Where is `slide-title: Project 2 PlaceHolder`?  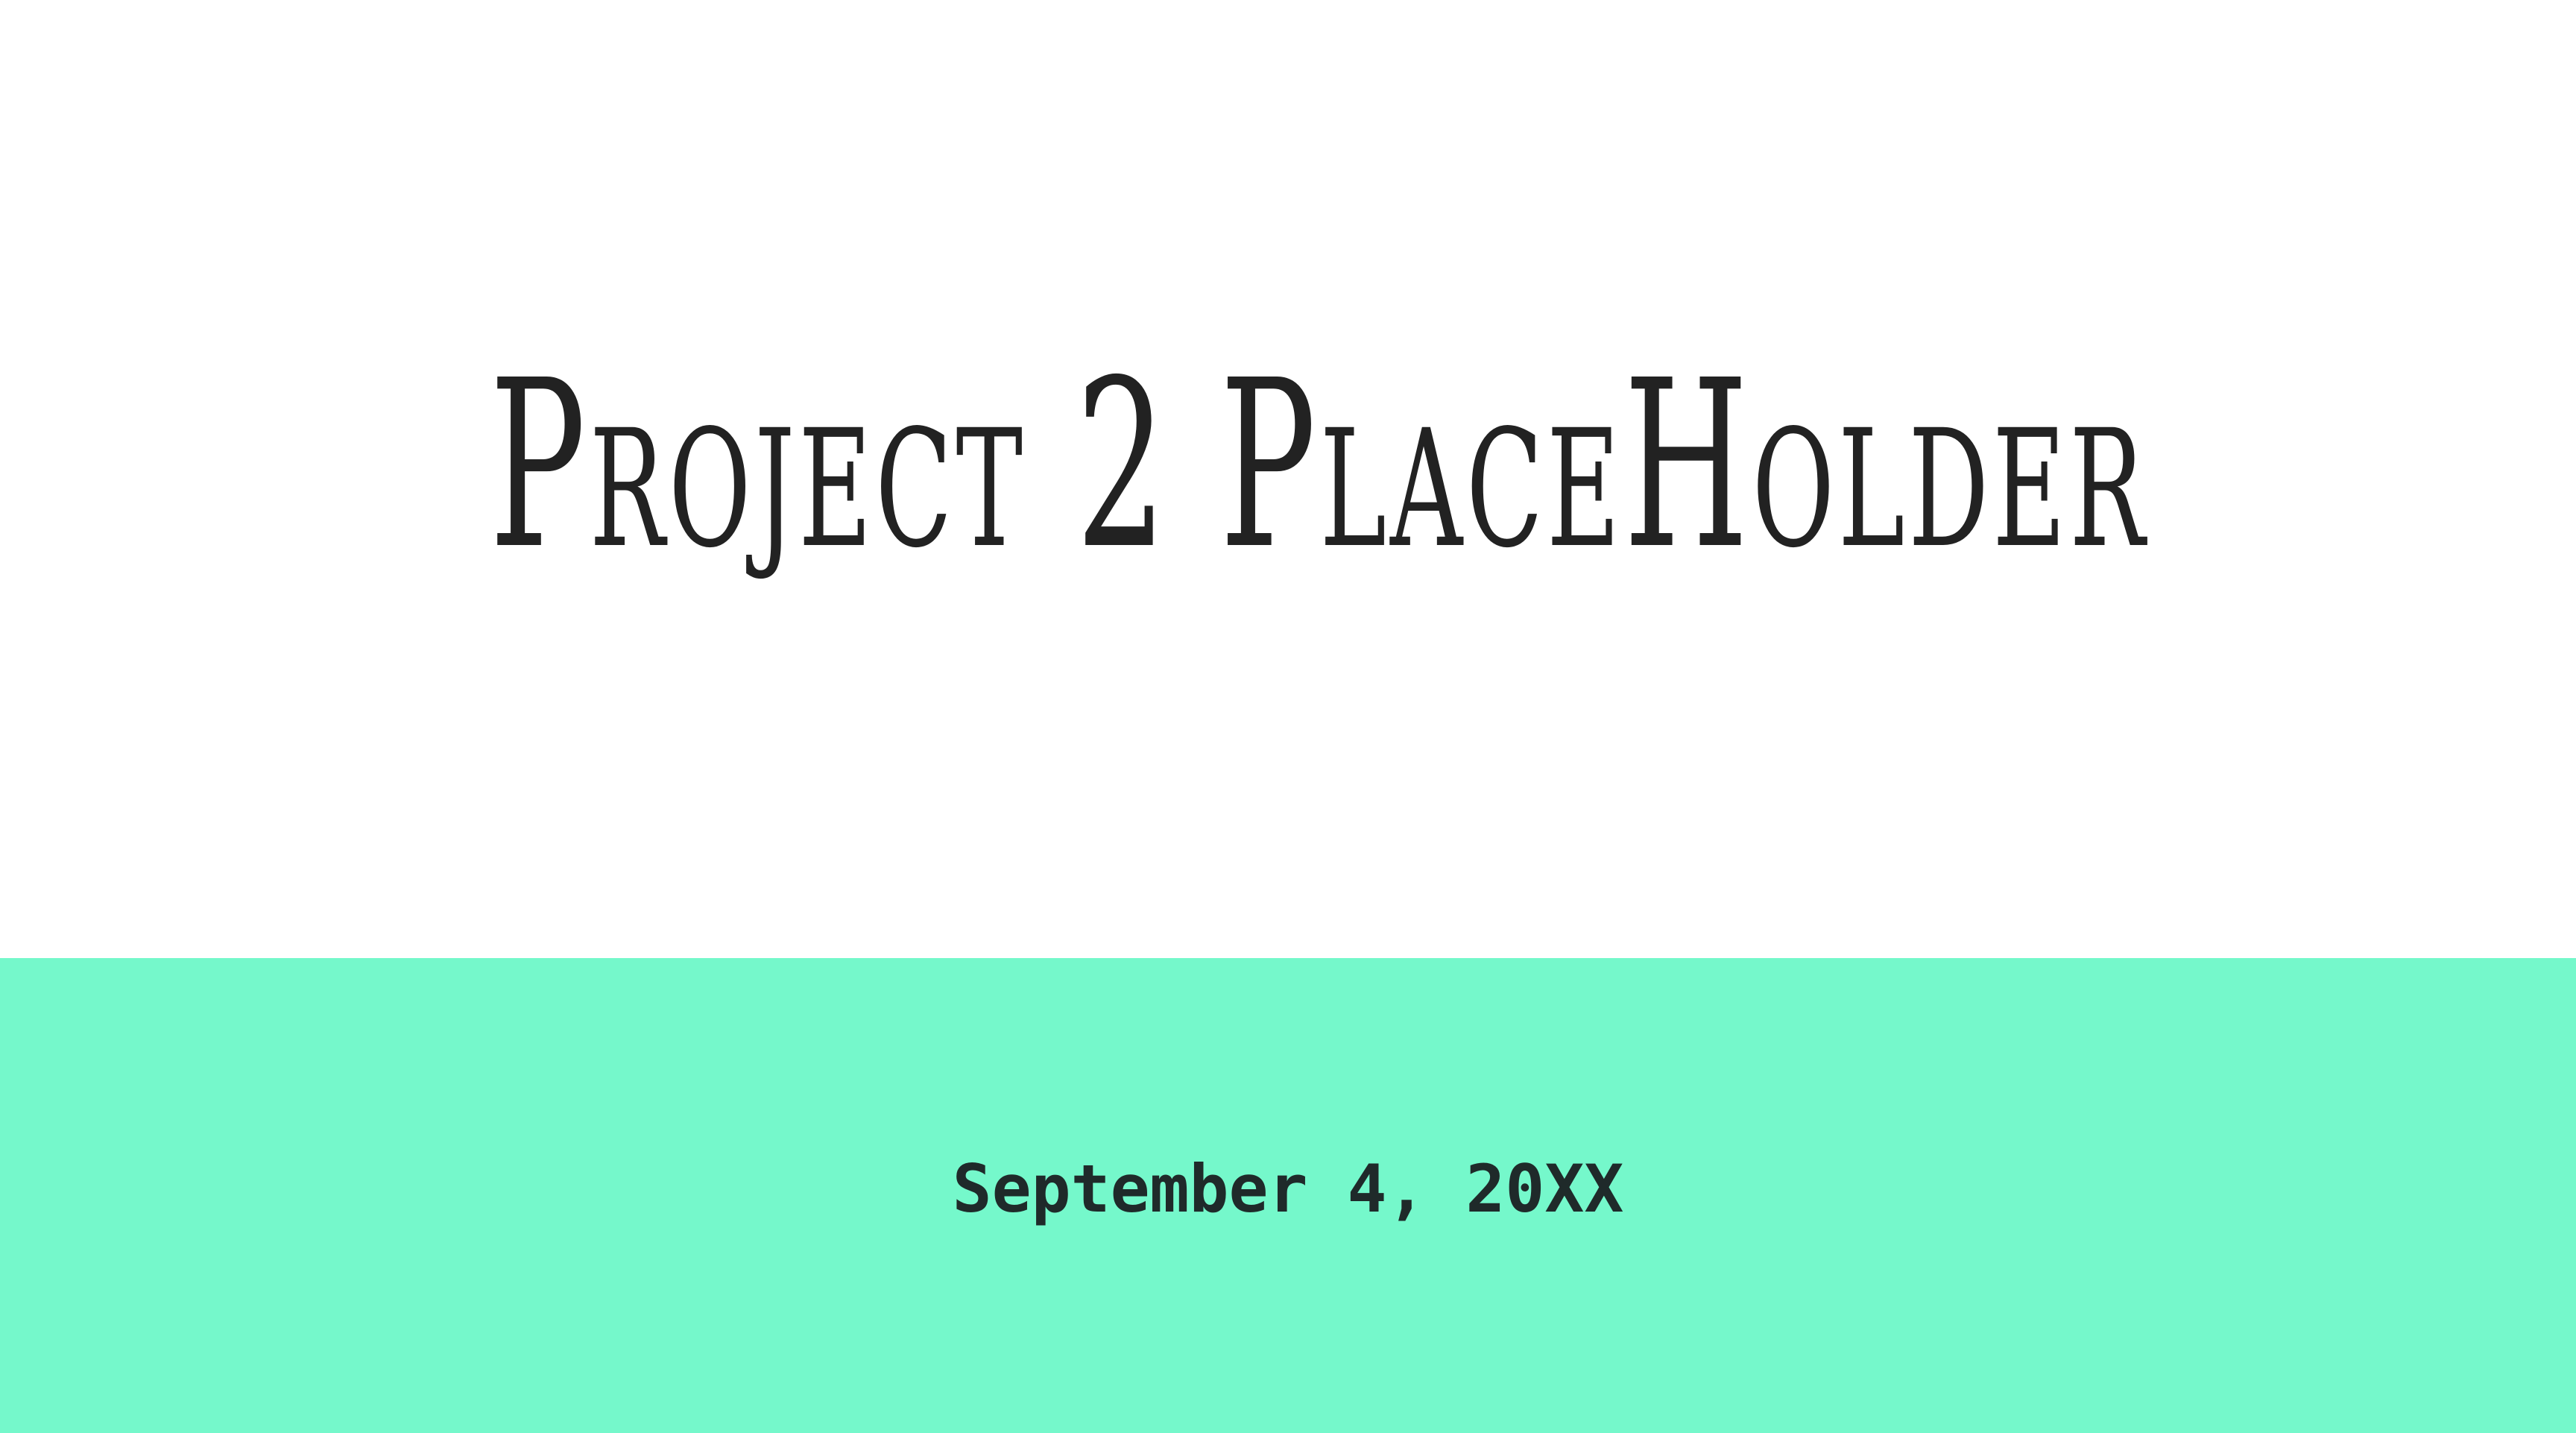 slide-title: Project 2 PlaceHolder is located at coordinates (1317, 466).